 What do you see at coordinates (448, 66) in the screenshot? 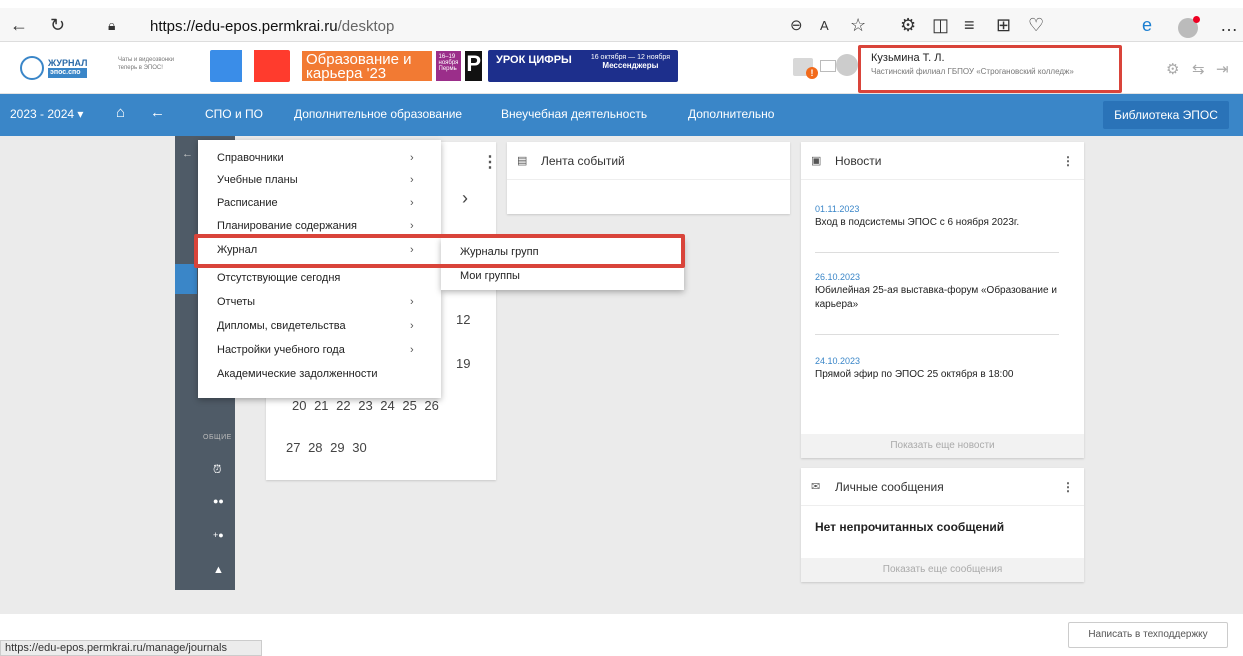
I see `banner-education-dates: 16–19 ноября Пермь` at bounding box center [448, 66].